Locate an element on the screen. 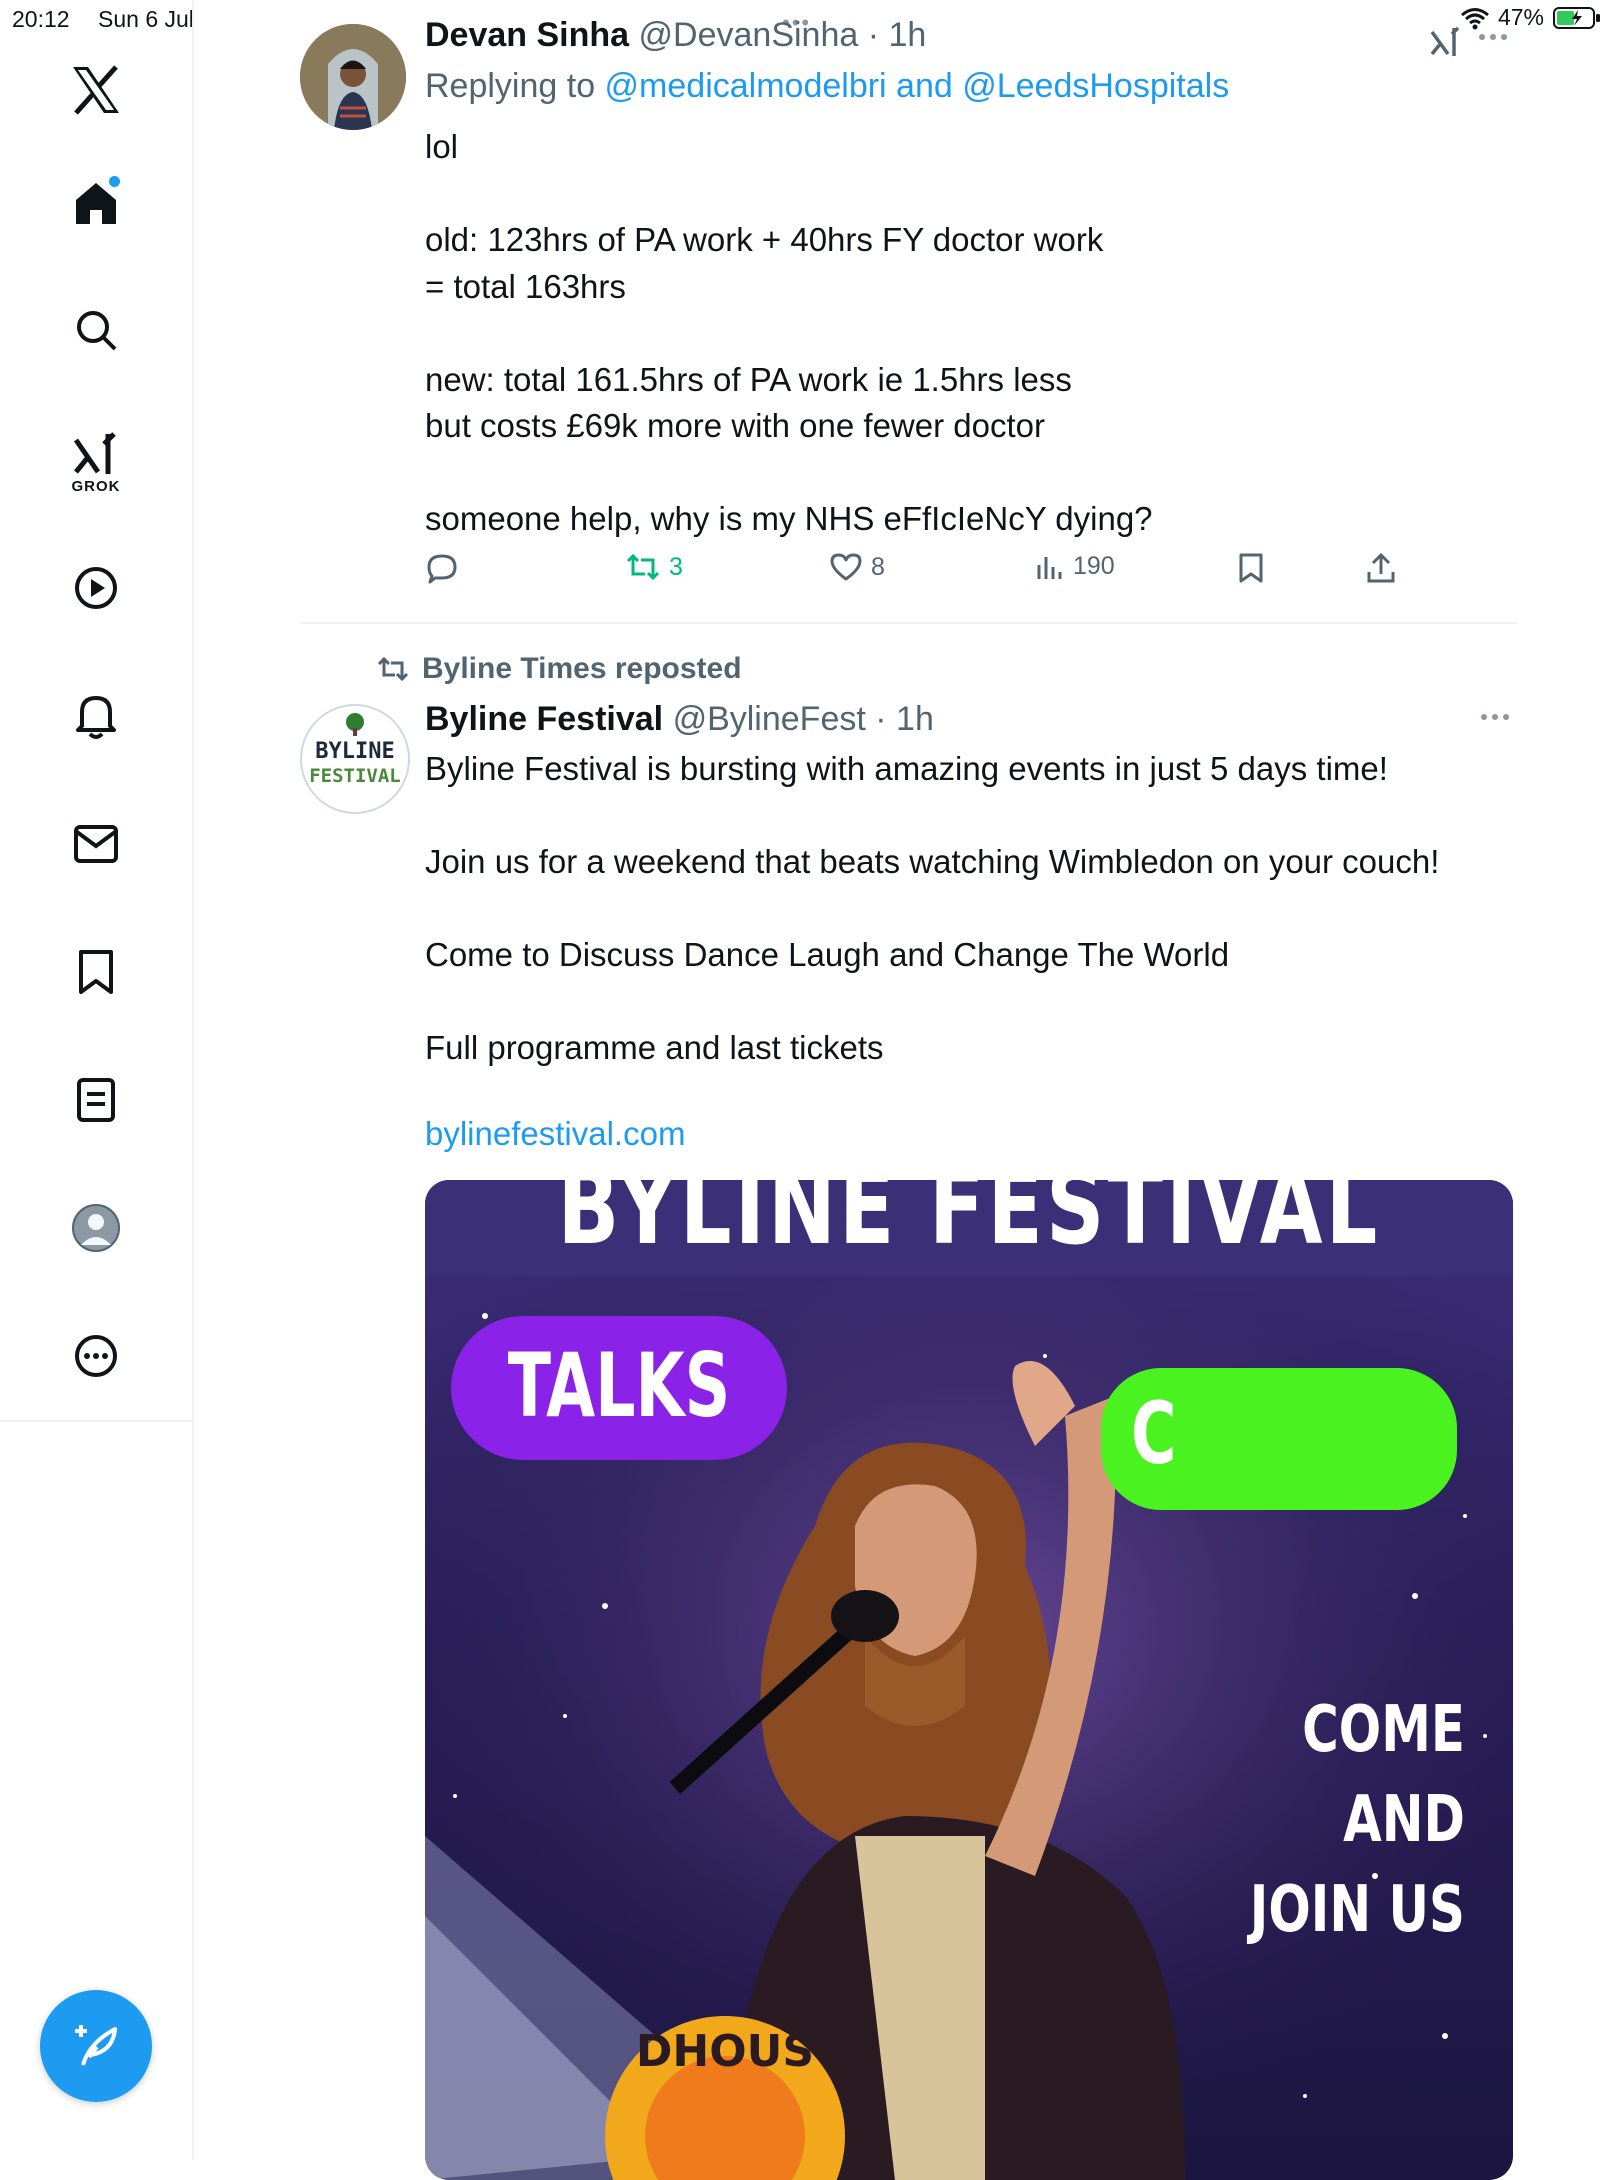  author-handle: @BylineFest is located at coordinates (769, 719).